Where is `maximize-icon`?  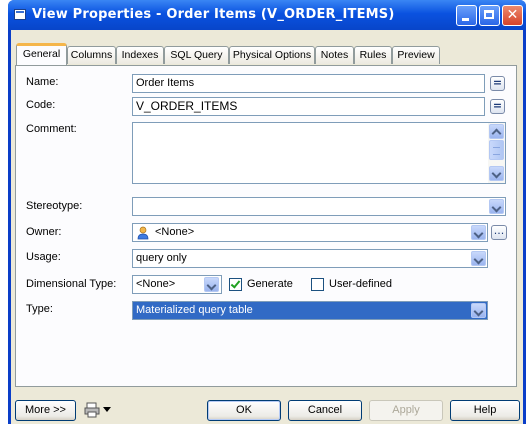
maximize-icon is located at coordinates (489, 14).